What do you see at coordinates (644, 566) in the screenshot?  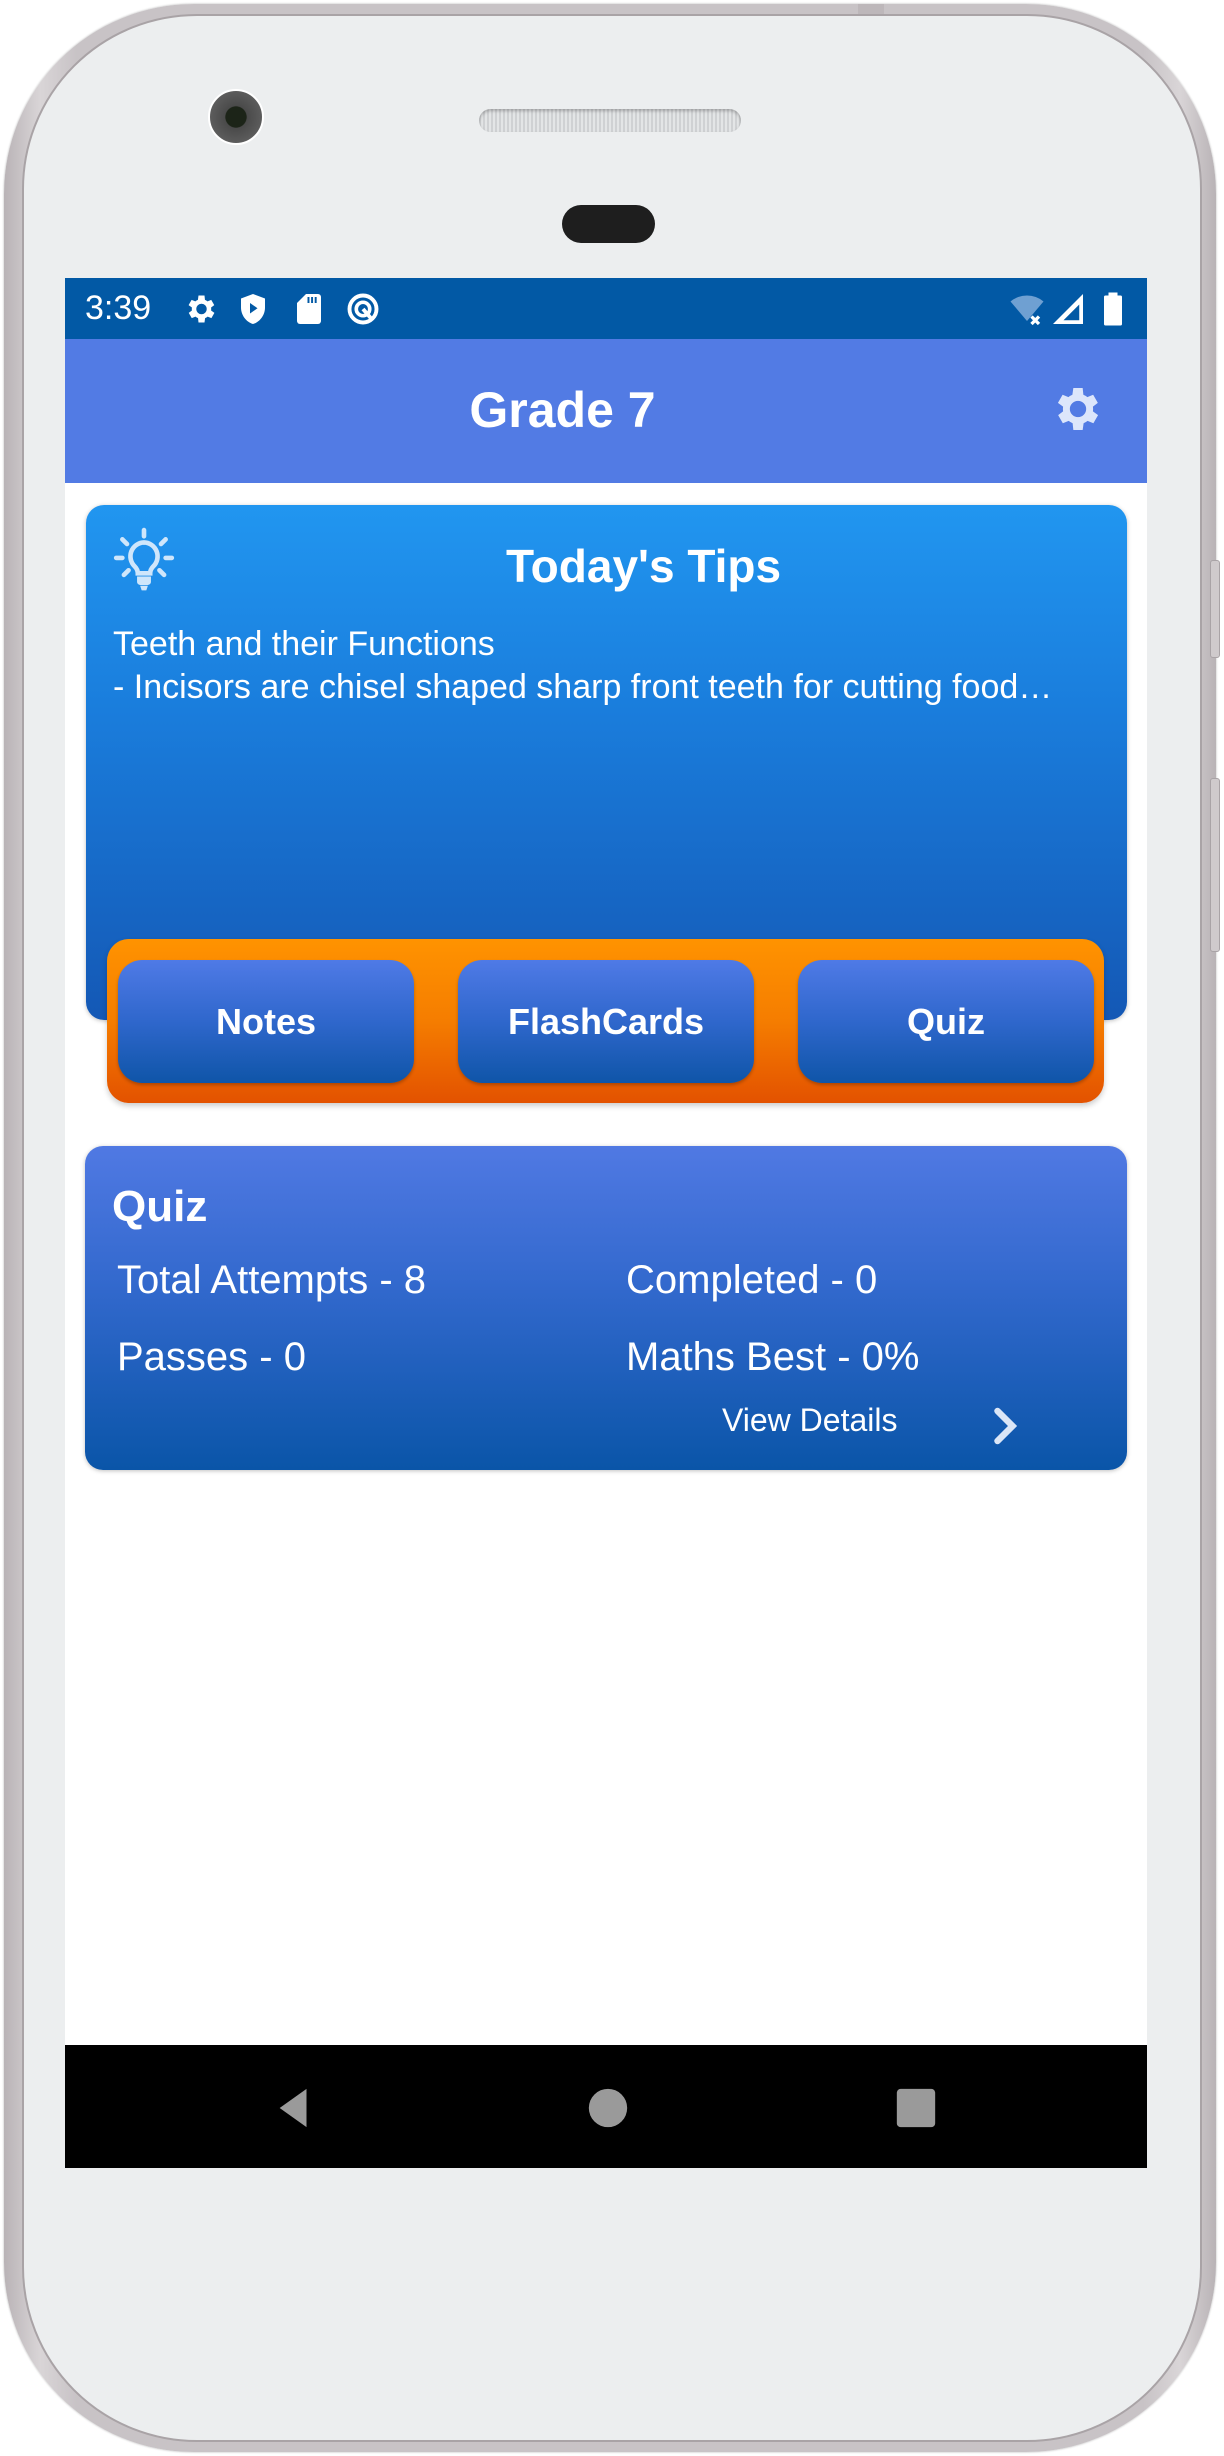 I see `tips-title: Today's Tips` at bounding box center [644, 566].